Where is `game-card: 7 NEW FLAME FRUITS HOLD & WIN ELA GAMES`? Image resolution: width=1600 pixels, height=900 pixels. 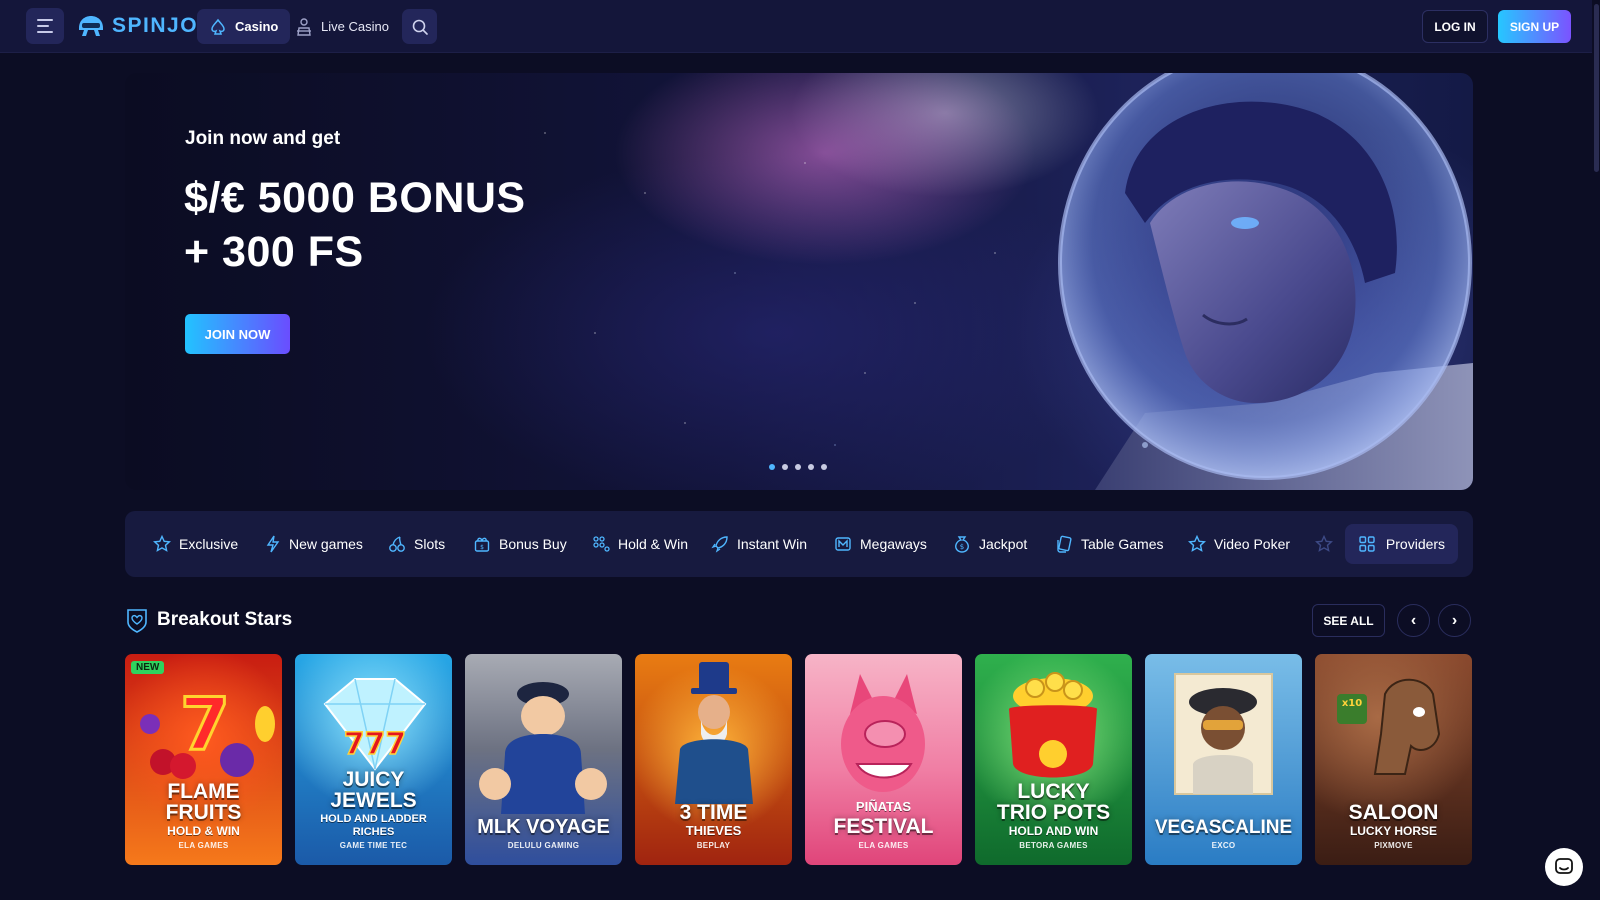
game-card: 7 NEW FLAME FRUITS HOLD & WIN ELA GAMES is located at coordinates (203, 759).